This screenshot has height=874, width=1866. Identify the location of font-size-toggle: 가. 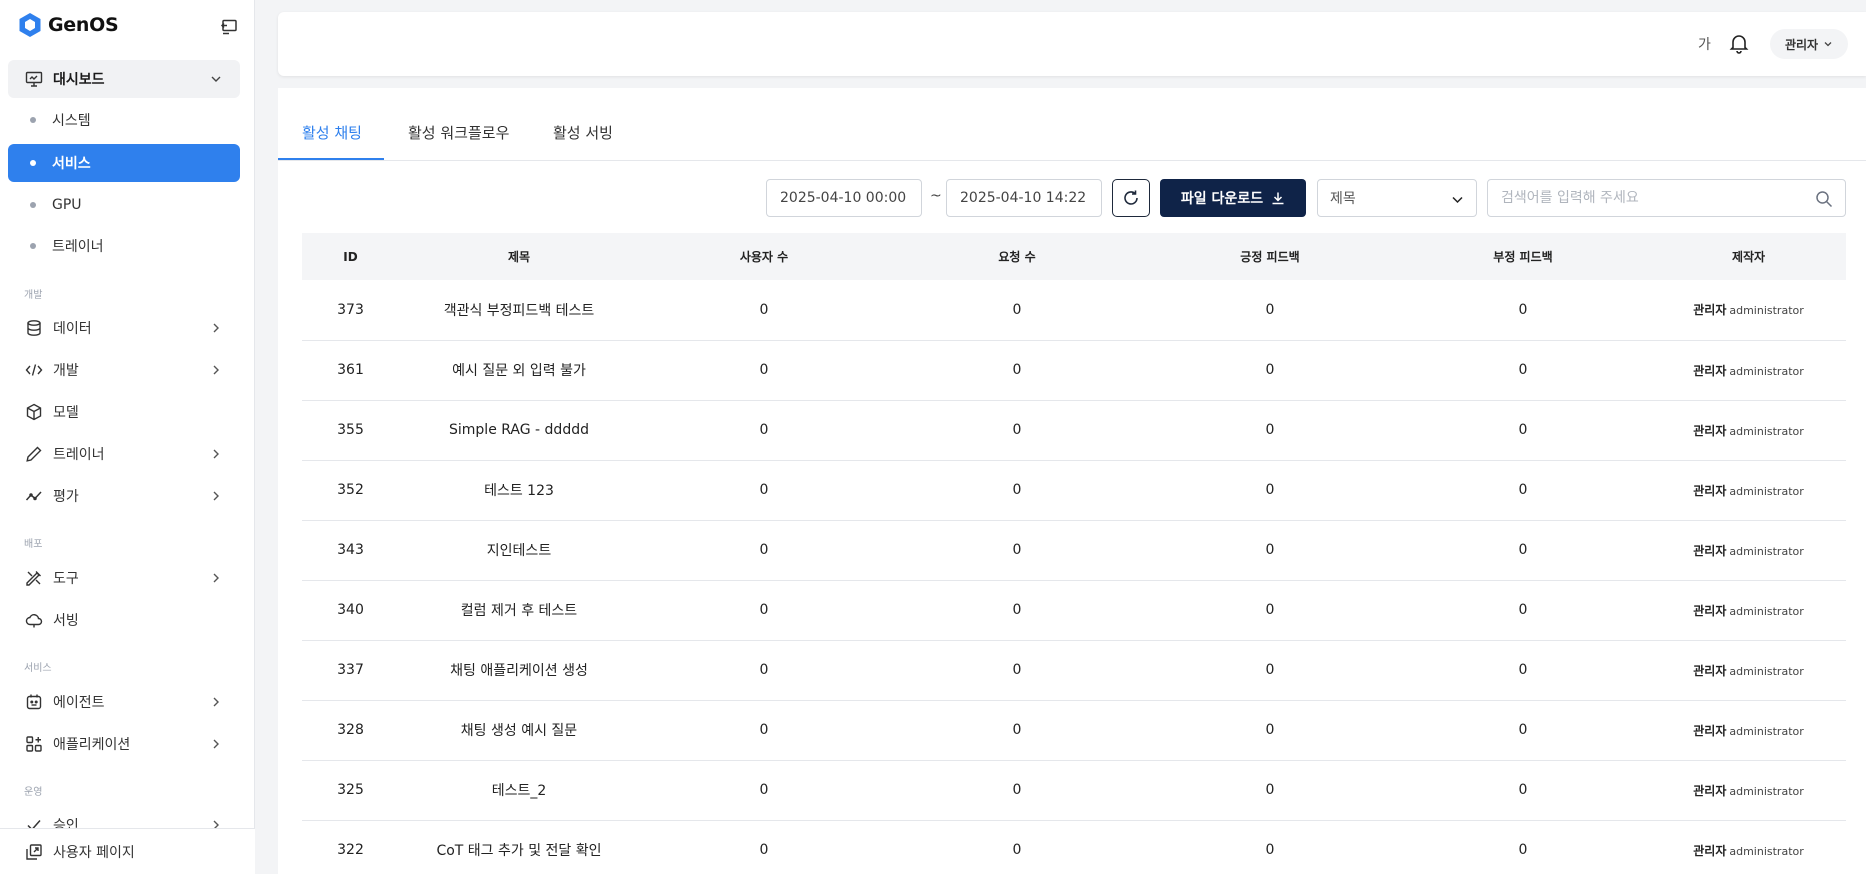
(1704, 44).